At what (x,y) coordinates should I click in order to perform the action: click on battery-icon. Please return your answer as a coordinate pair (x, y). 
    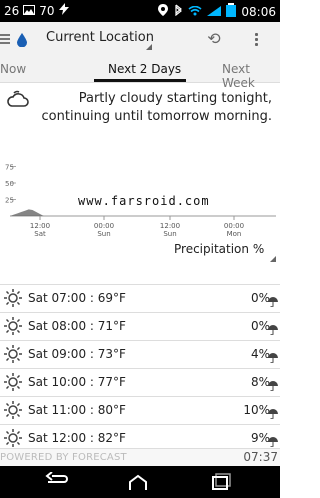
    Looking at the image, I should click on (231, 11).